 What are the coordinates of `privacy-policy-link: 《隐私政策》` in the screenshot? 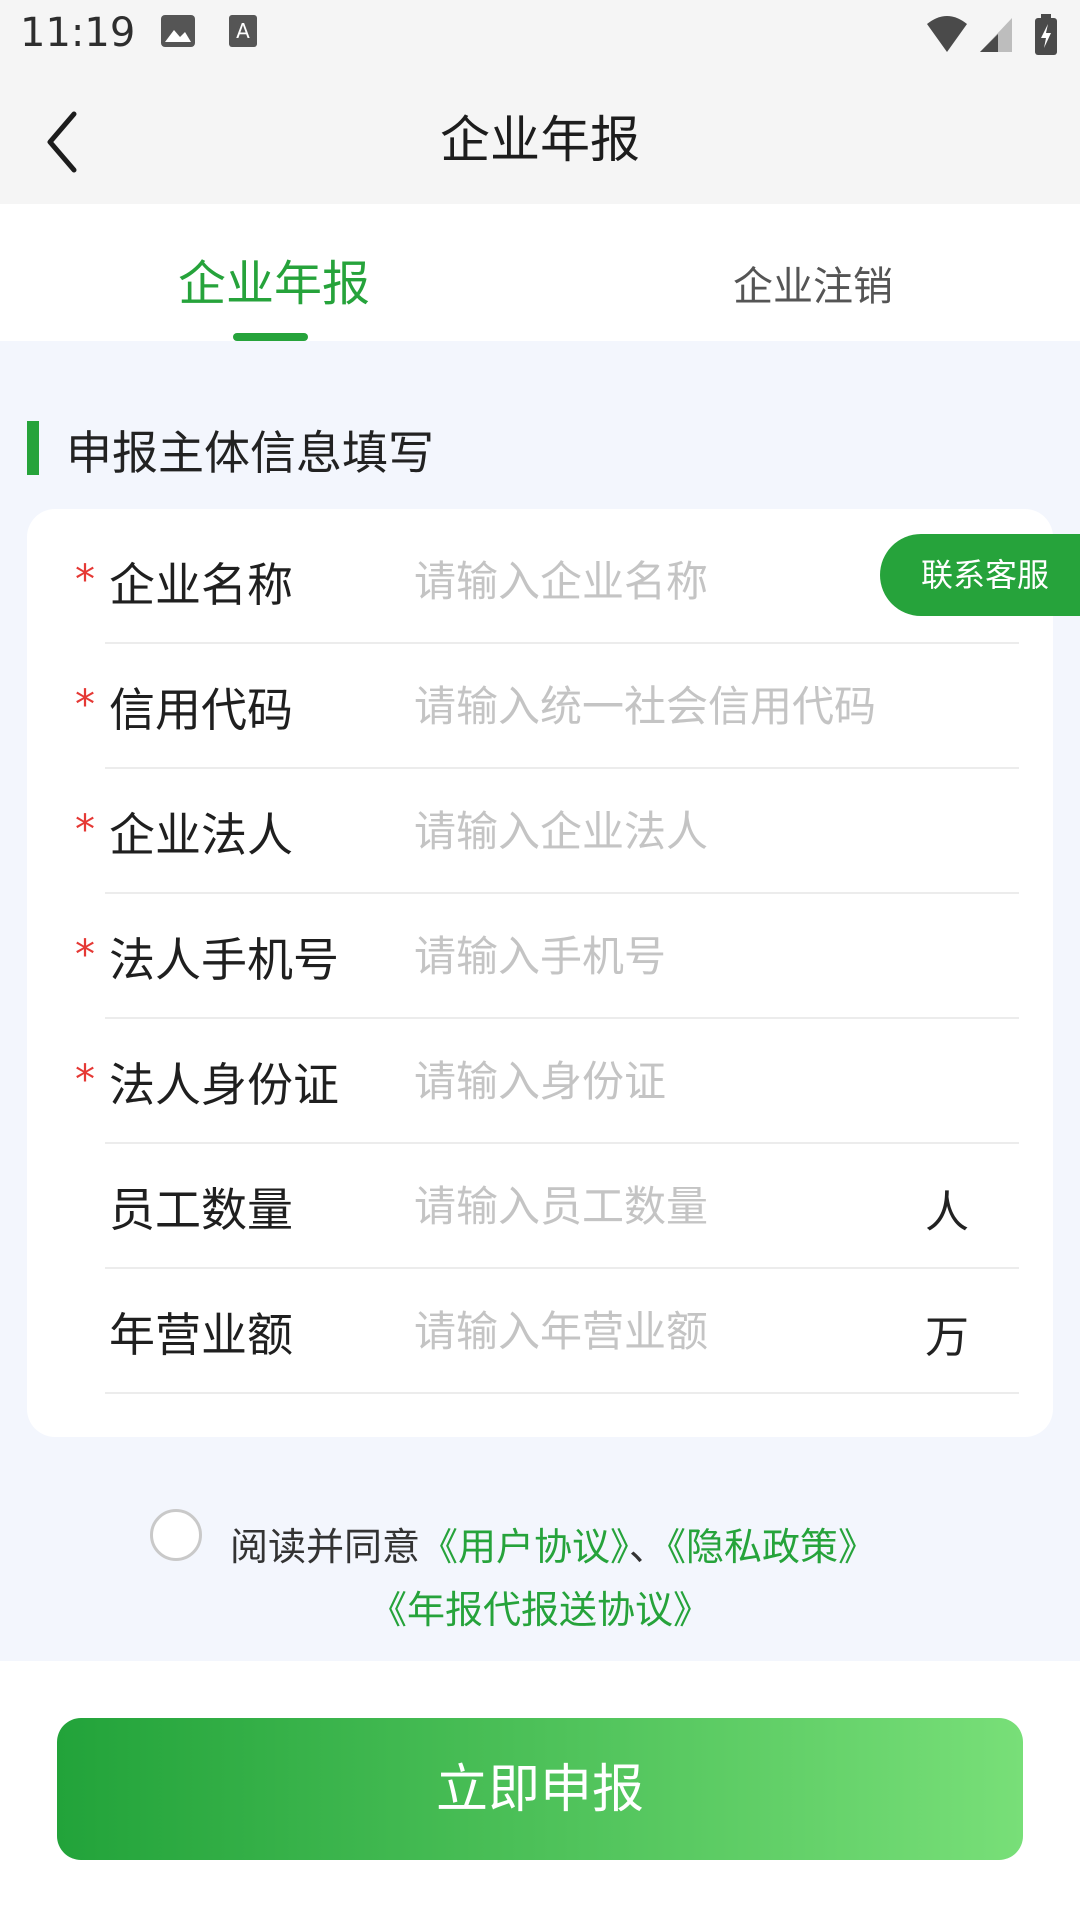 It's located at (771, 1547).